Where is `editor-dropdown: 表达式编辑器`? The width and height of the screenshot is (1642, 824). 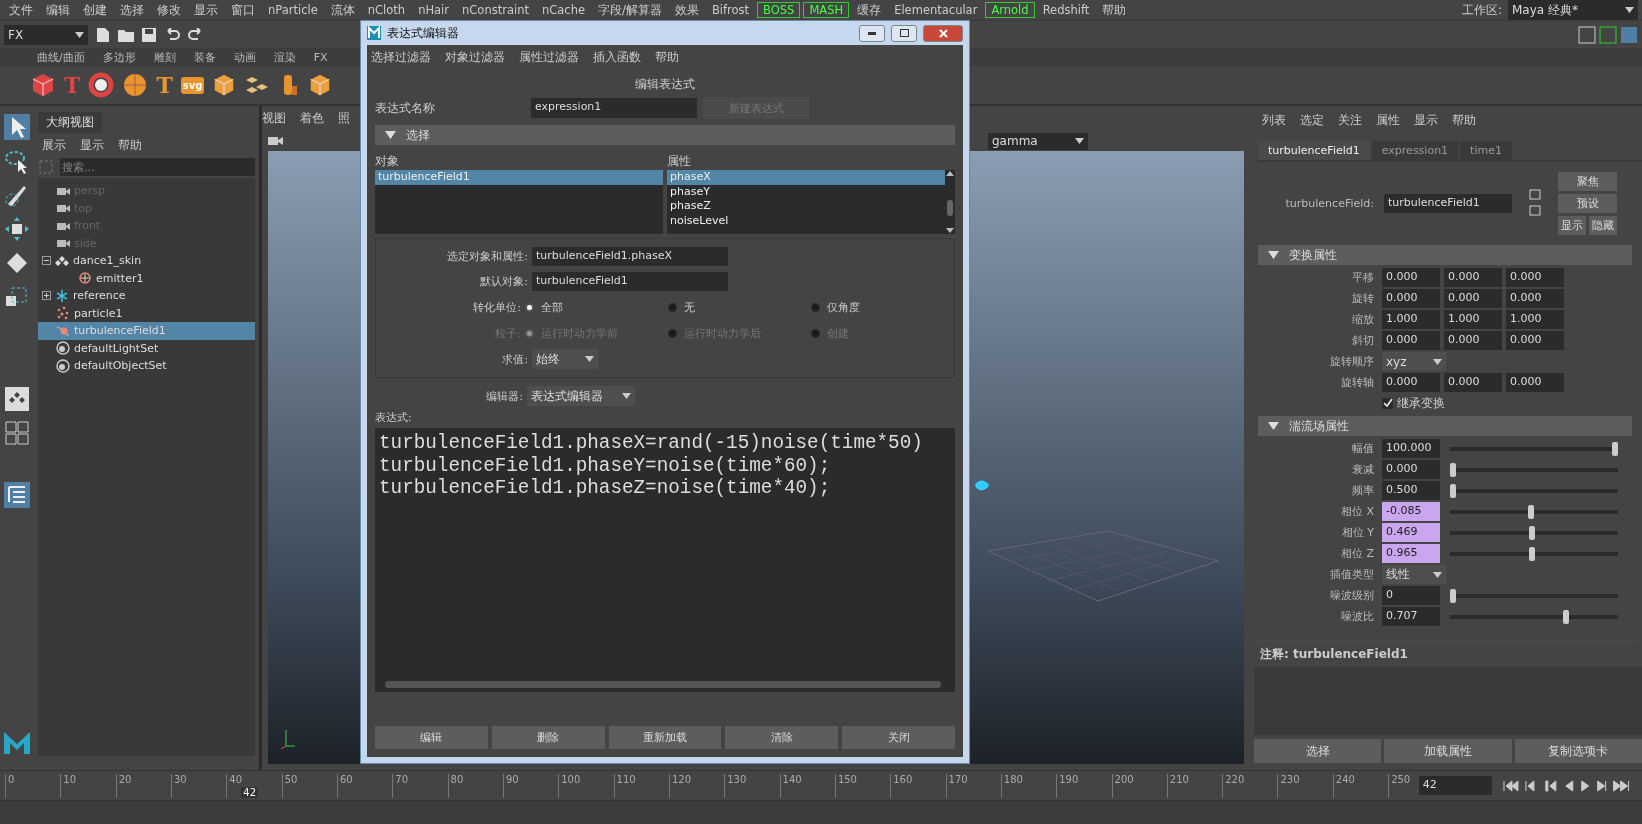
editor-dropdown: 表达式编辑器 is located at coordinates (581, 396).